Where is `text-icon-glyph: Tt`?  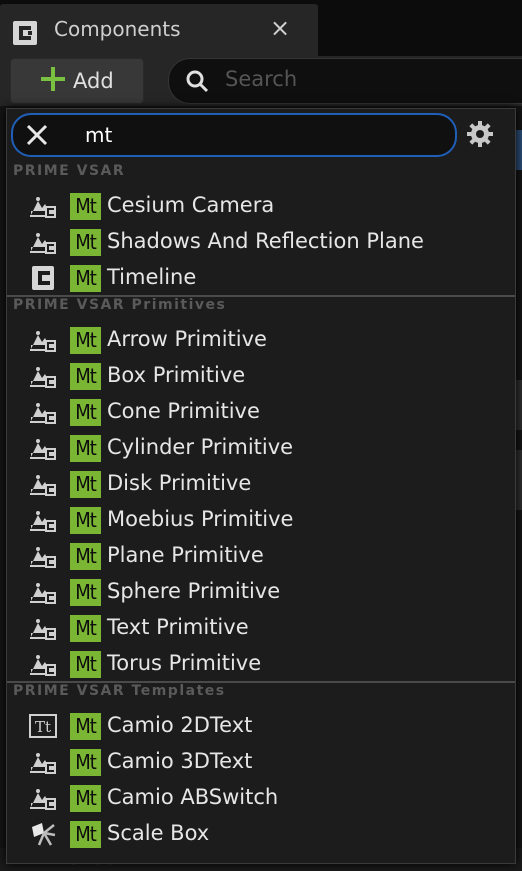
text-icon-glyph: Tt is located at coordinates (43, 727).